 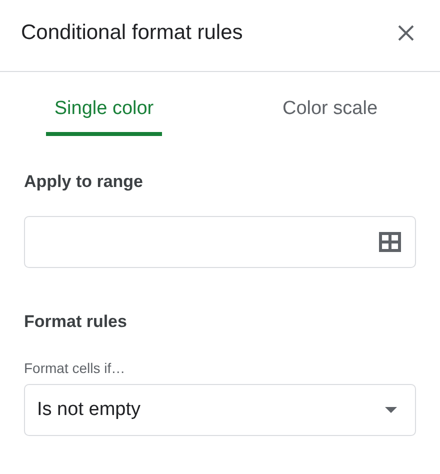 I want to click on close-button, so click(x=406, y=32).